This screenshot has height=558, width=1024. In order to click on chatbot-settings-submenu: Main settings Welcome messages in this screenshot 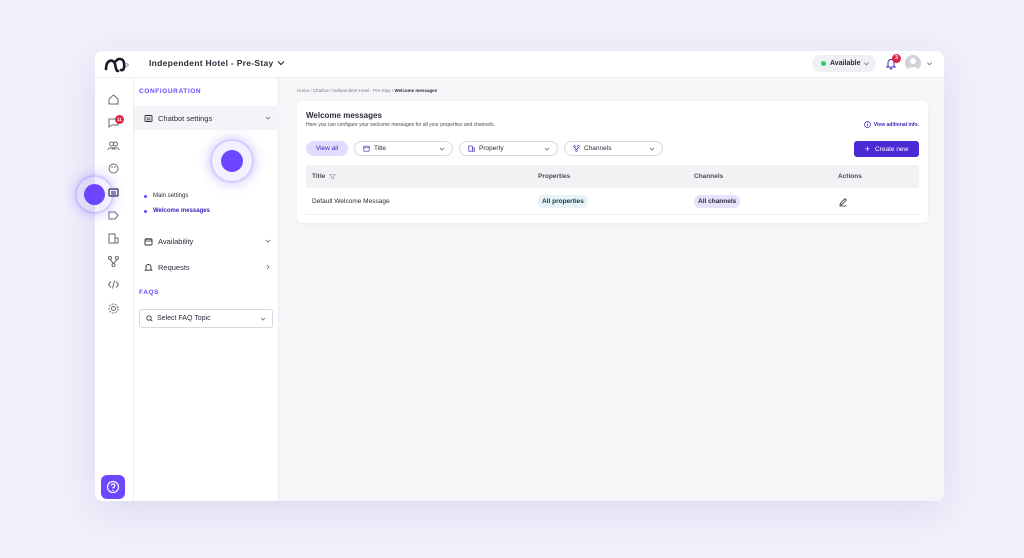, I will do `click(177, 207)`.